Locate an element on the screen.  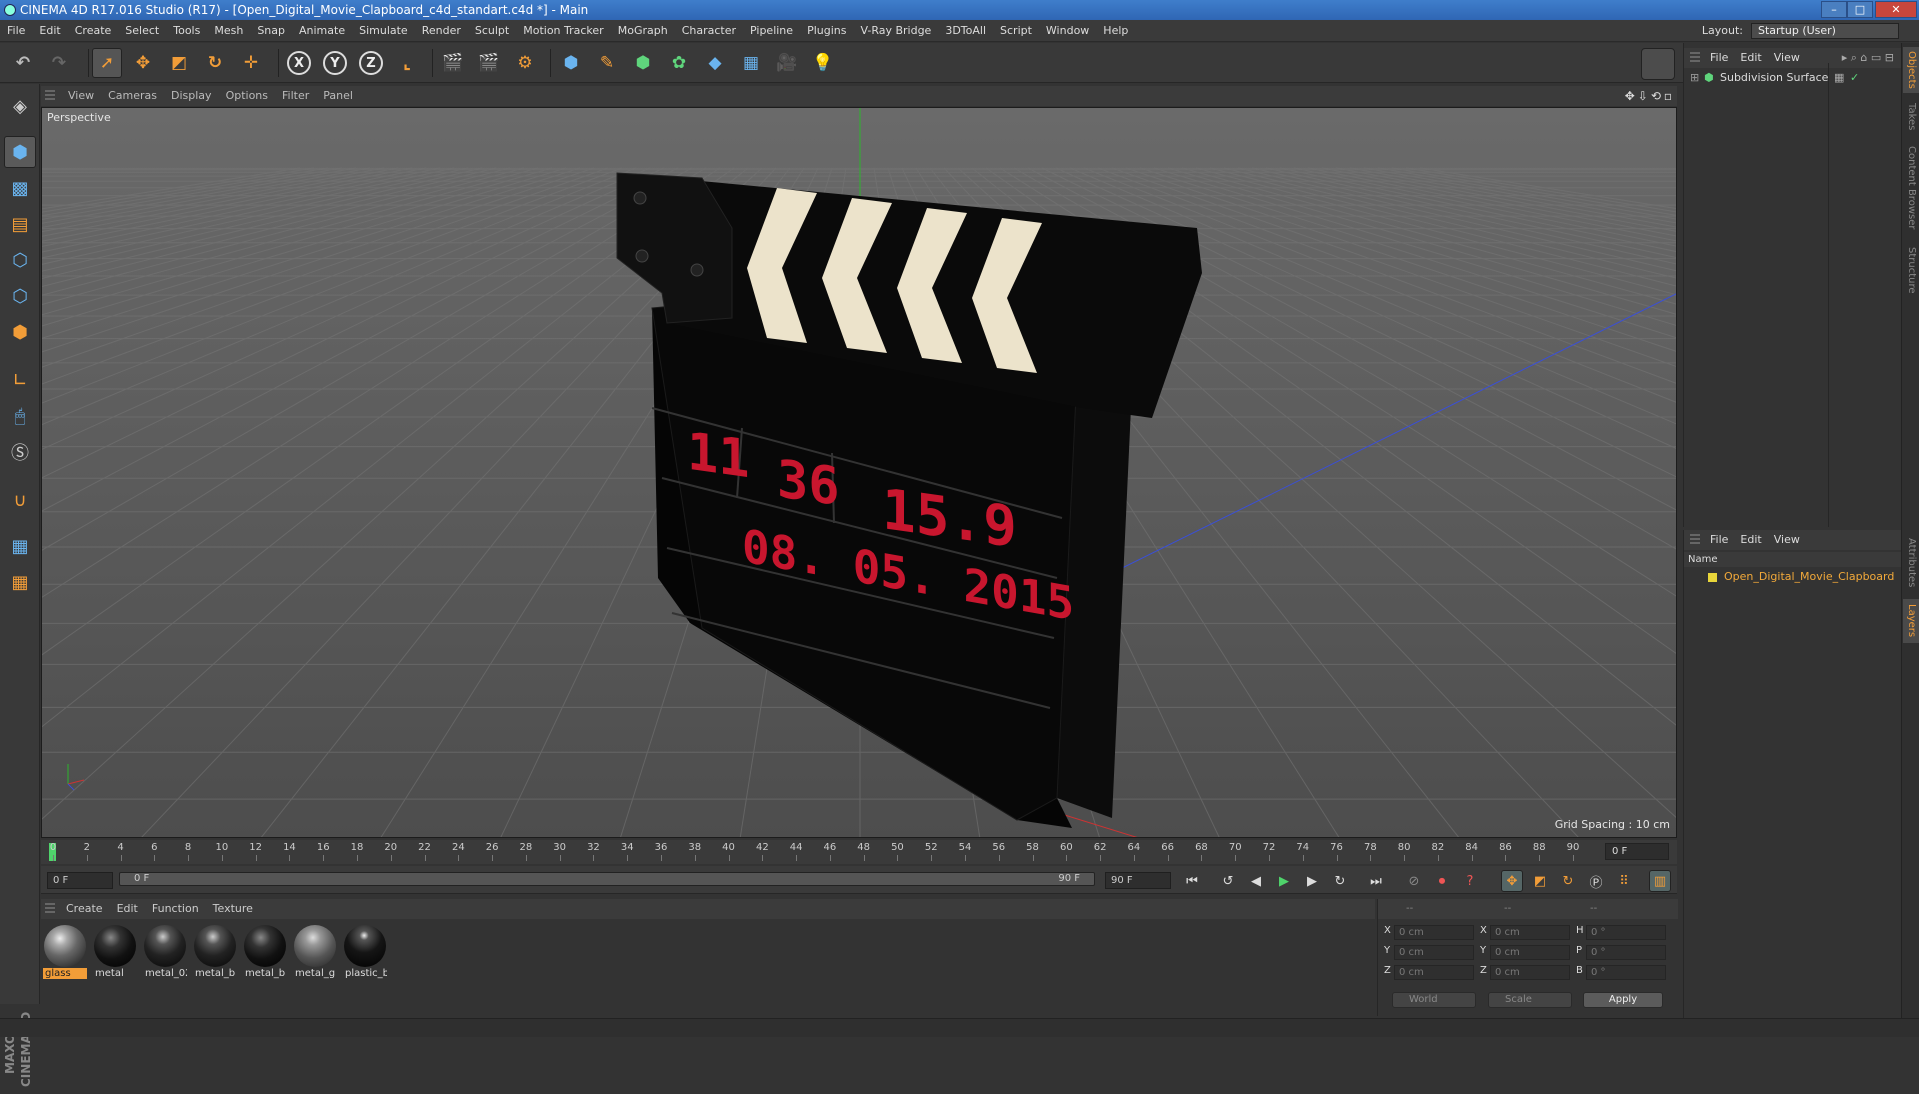
rotate-icon: ↻ is located at coordinates (215, 63).